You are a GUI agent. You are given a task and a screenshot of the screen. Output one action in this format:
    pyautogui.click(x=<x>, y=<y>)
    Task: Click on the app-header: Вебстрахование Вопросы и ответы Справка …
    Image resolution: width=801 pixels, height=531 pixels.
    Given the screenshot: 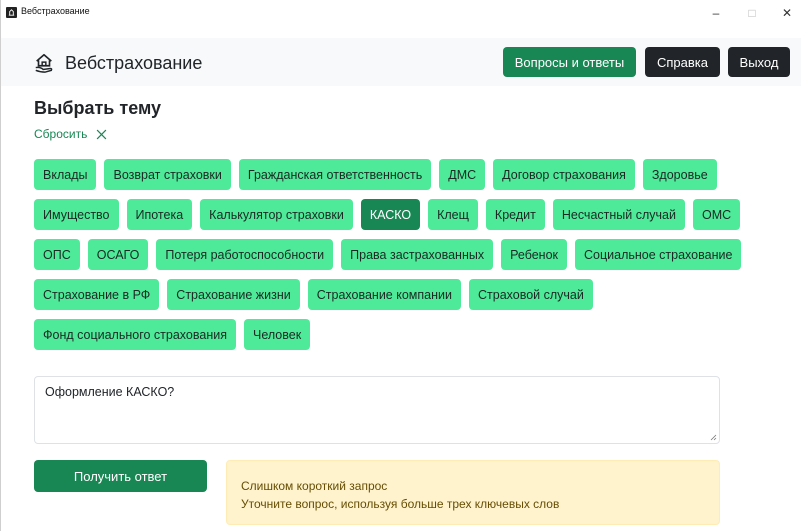 What is the action you would take?
    pyautogui.click(x=401, y=62)
    